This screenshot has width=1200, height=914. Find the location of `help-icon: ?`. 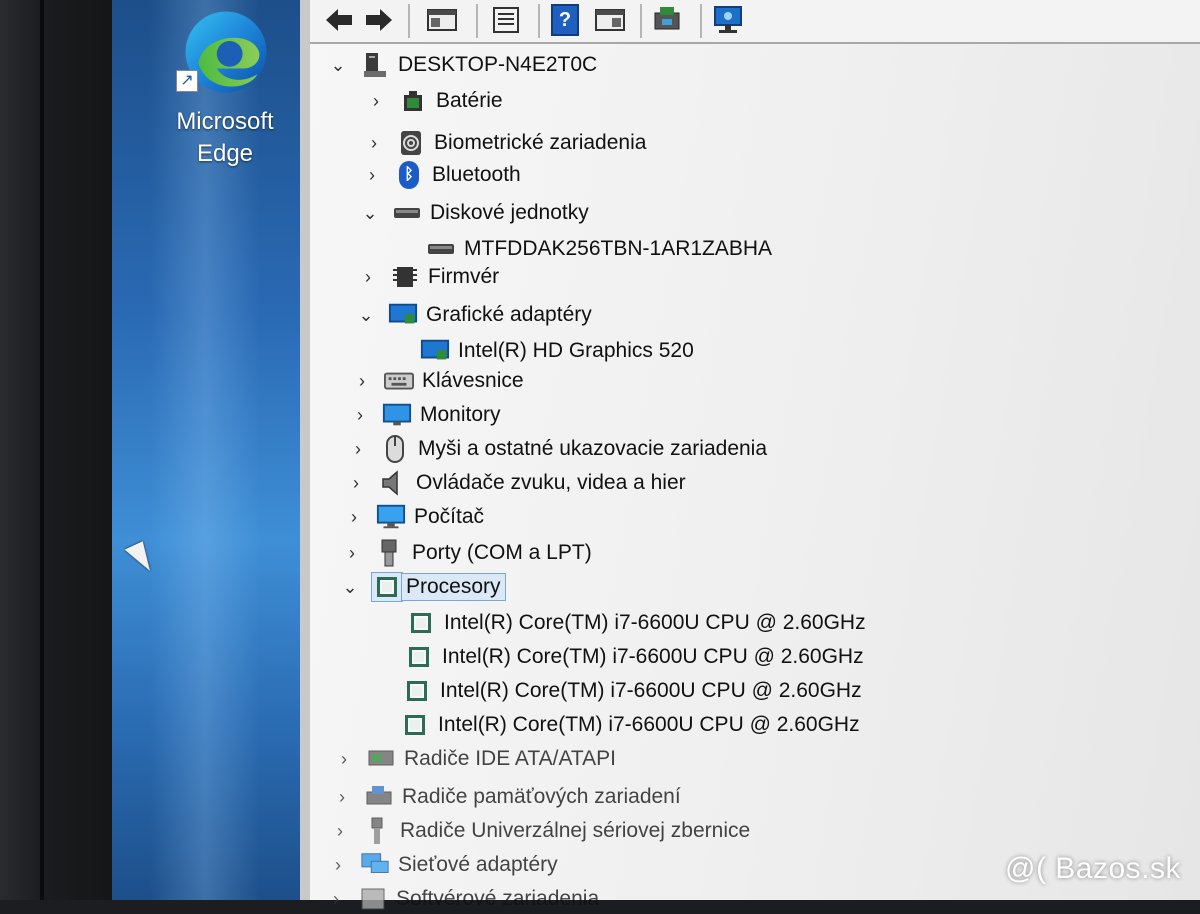

help-icon: ? is located at coordinates (565, 20).